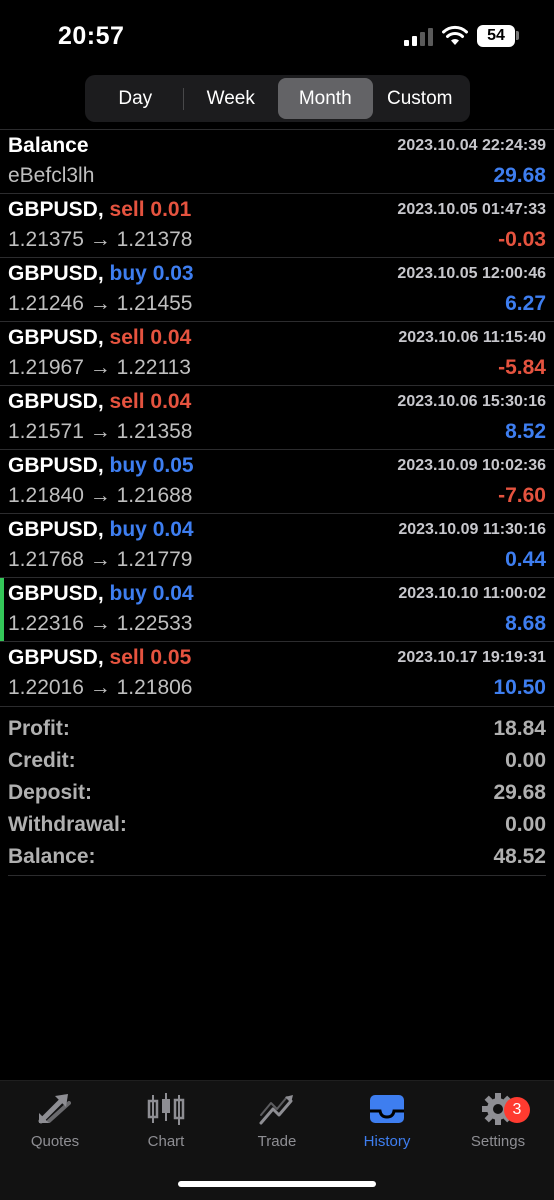 This screenshot has height=1200, width=554. What do you see at coordinates (472, 529) in the screenshot?
I see `trade-time: 2023.10.09 11:30:16` at bounding box center [472, 529].